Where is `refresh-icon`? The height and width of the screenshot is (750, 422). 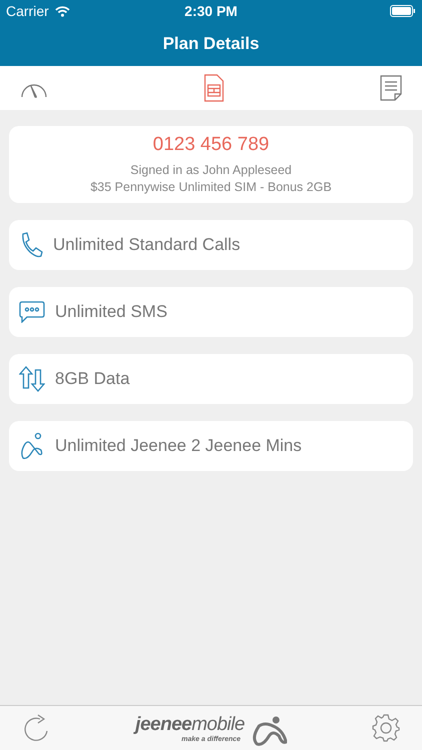
refresh-icon is located at coordinates (36, 728).